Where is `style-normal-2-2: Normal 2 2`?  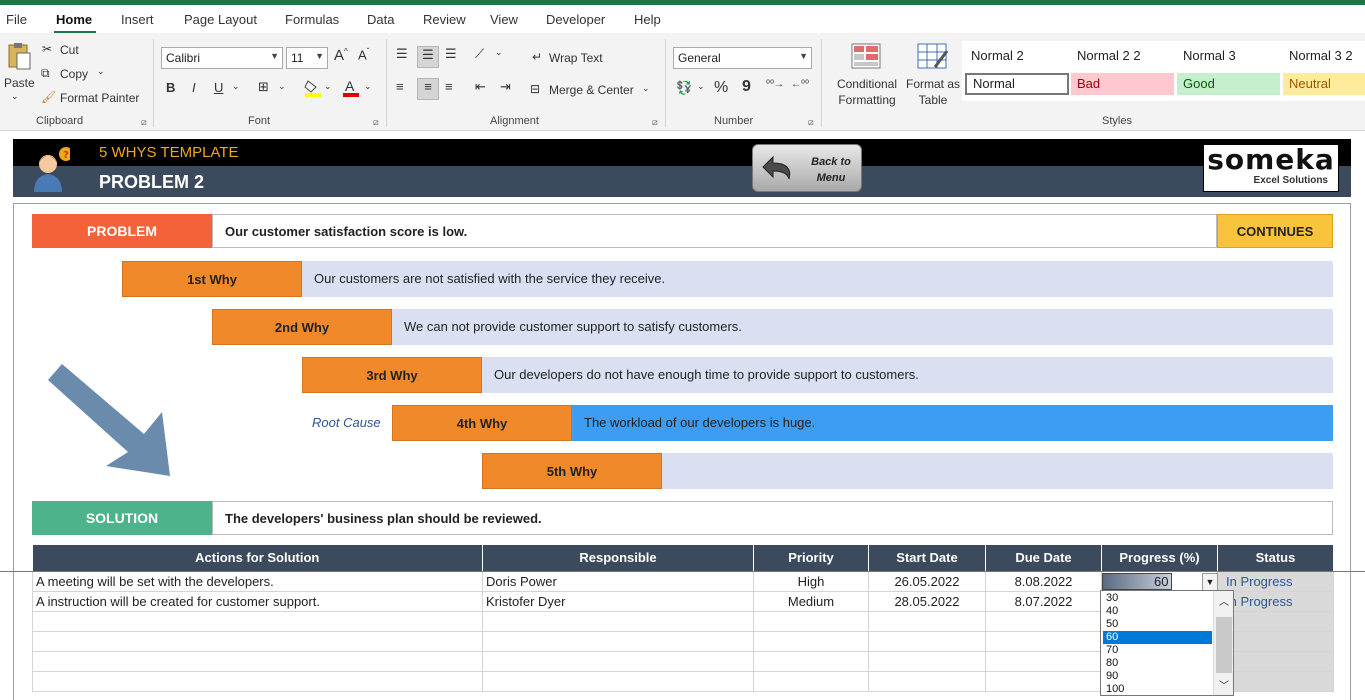
style-normal-2-2: Normal 2 2 is located at coordinates (1123, 56).